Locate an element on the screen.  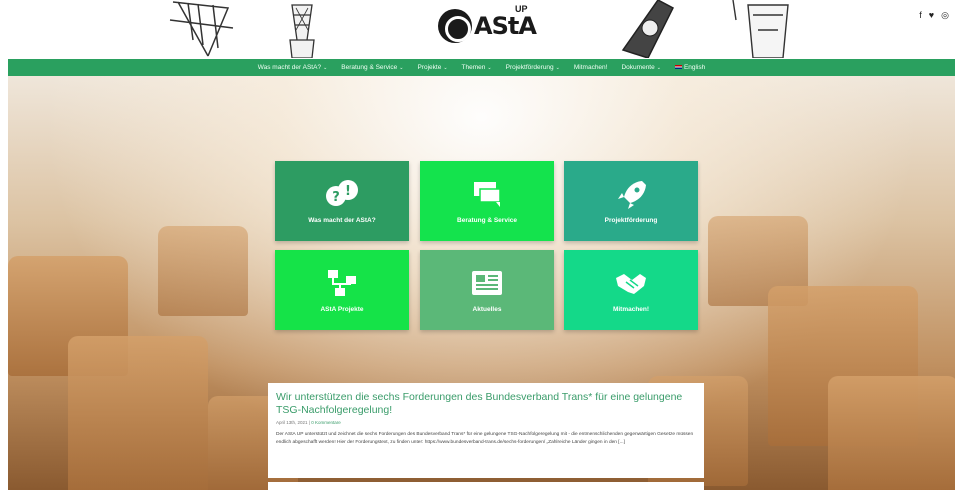
tile-beratung-service: Beratung & Service is located at coordinates (487, 201).